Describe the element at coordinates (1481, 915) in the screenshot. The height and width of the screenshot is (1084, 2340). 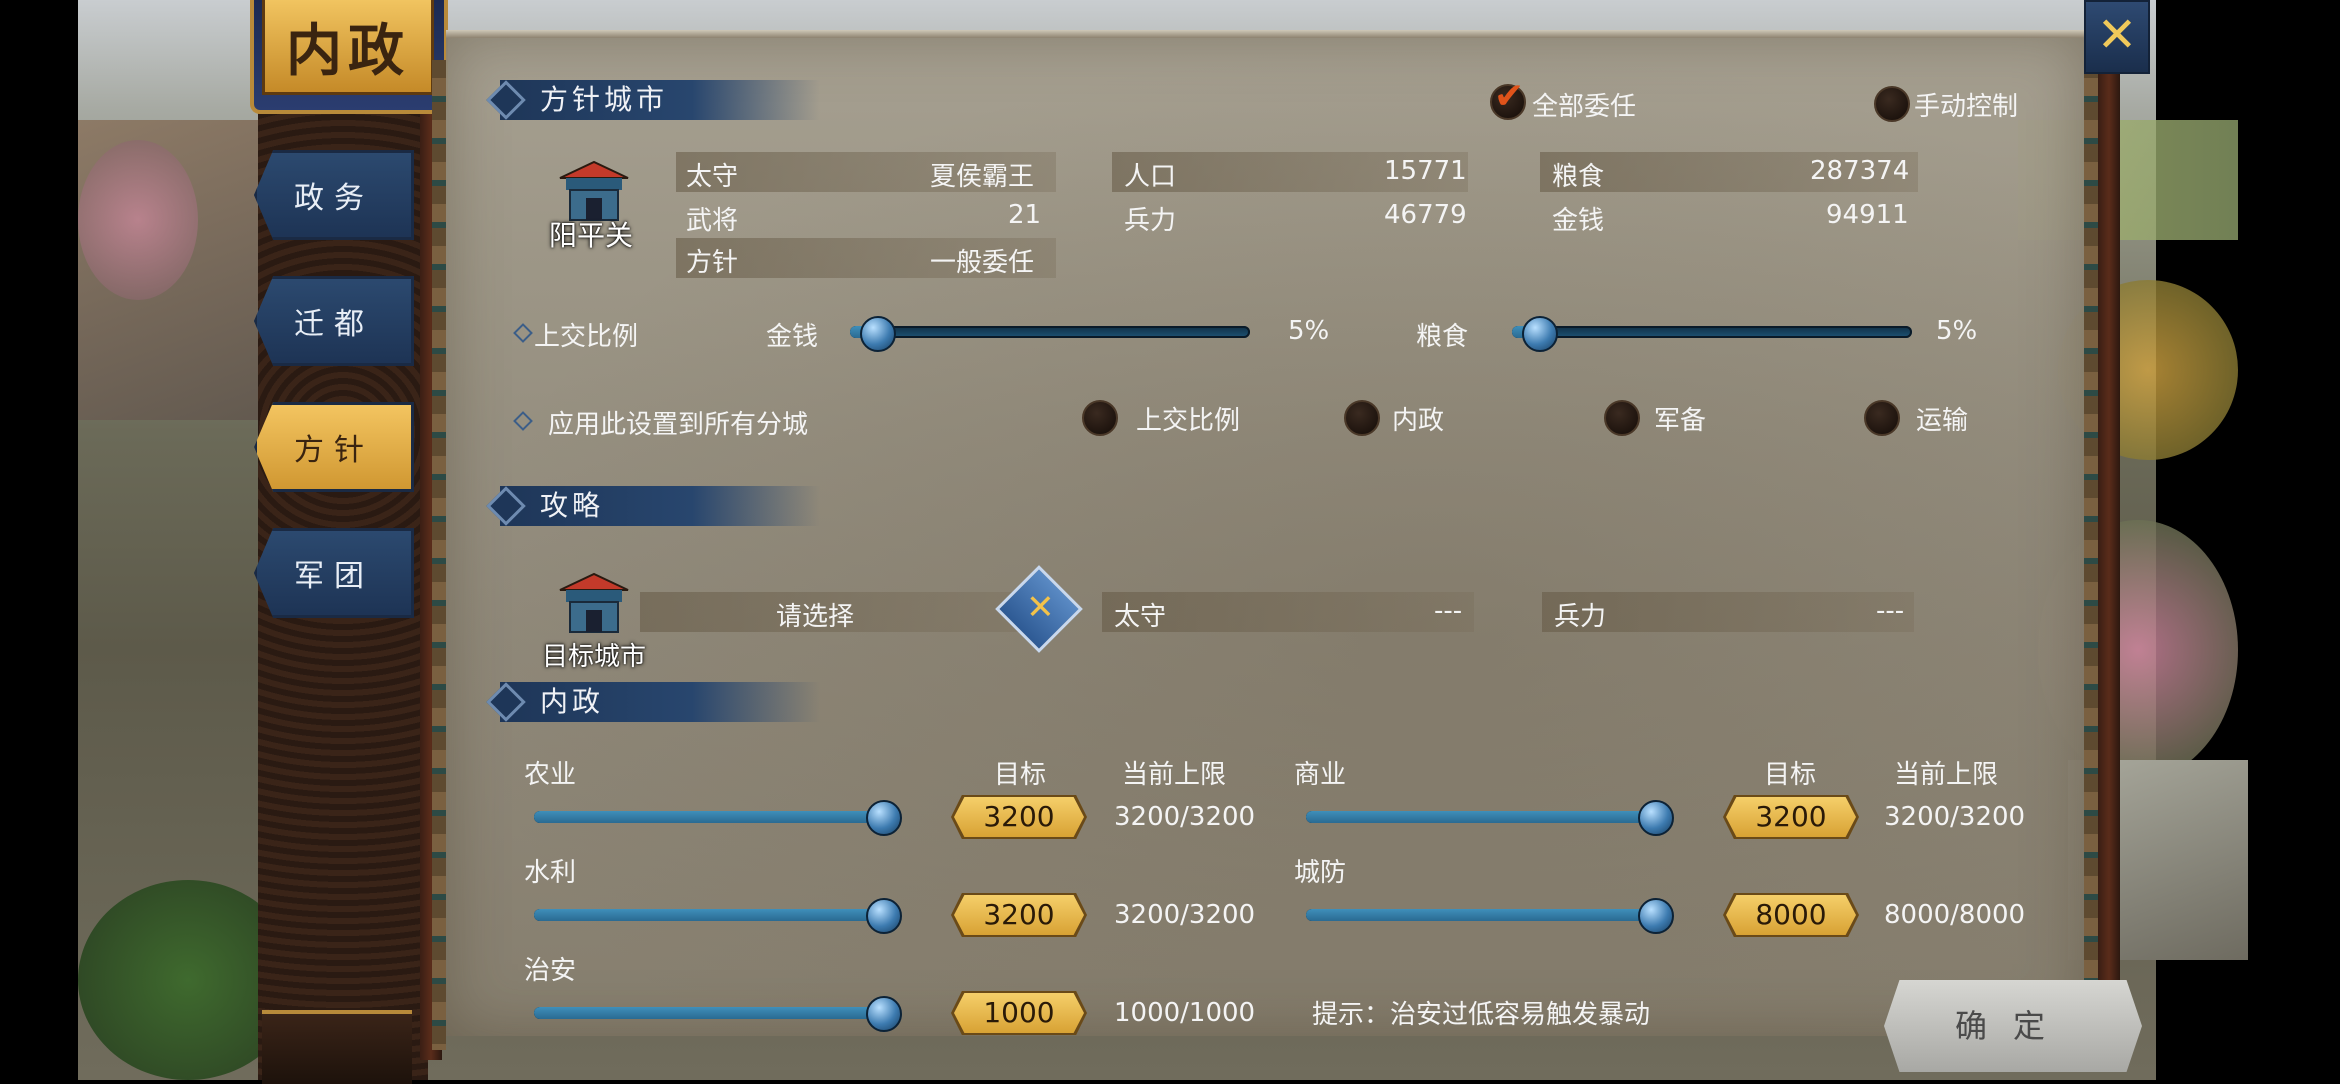
I see `defense-slider` at that location.